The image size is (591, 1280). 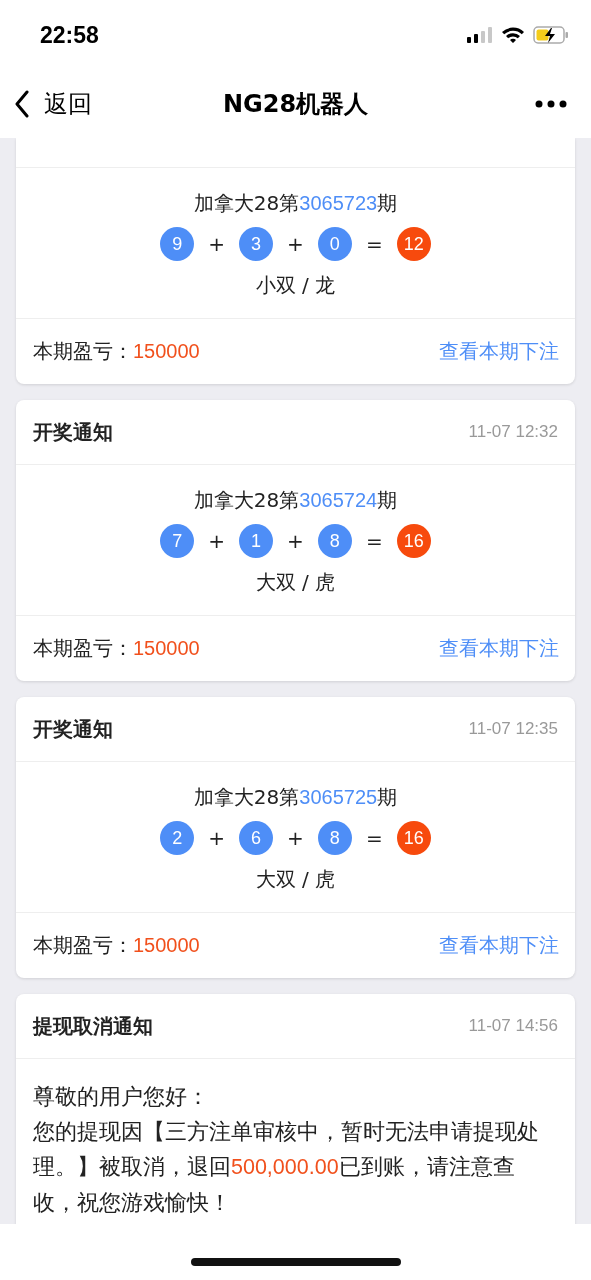 I want to click on issue-title: 加拿大28第3065723期, so click(x=295, y=203).